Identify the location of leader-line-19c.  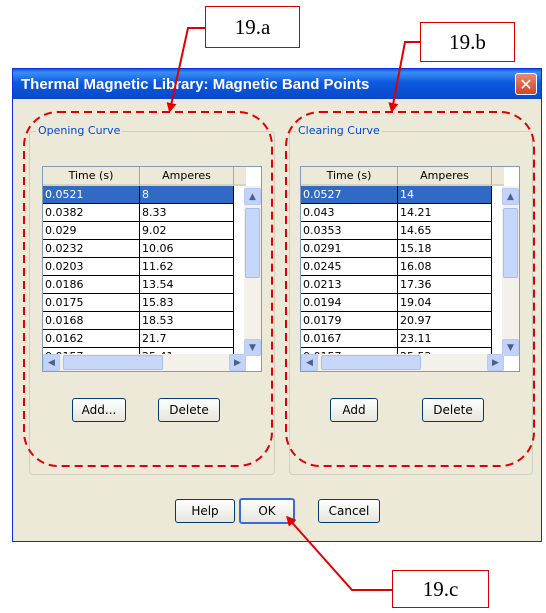
(339, 553).